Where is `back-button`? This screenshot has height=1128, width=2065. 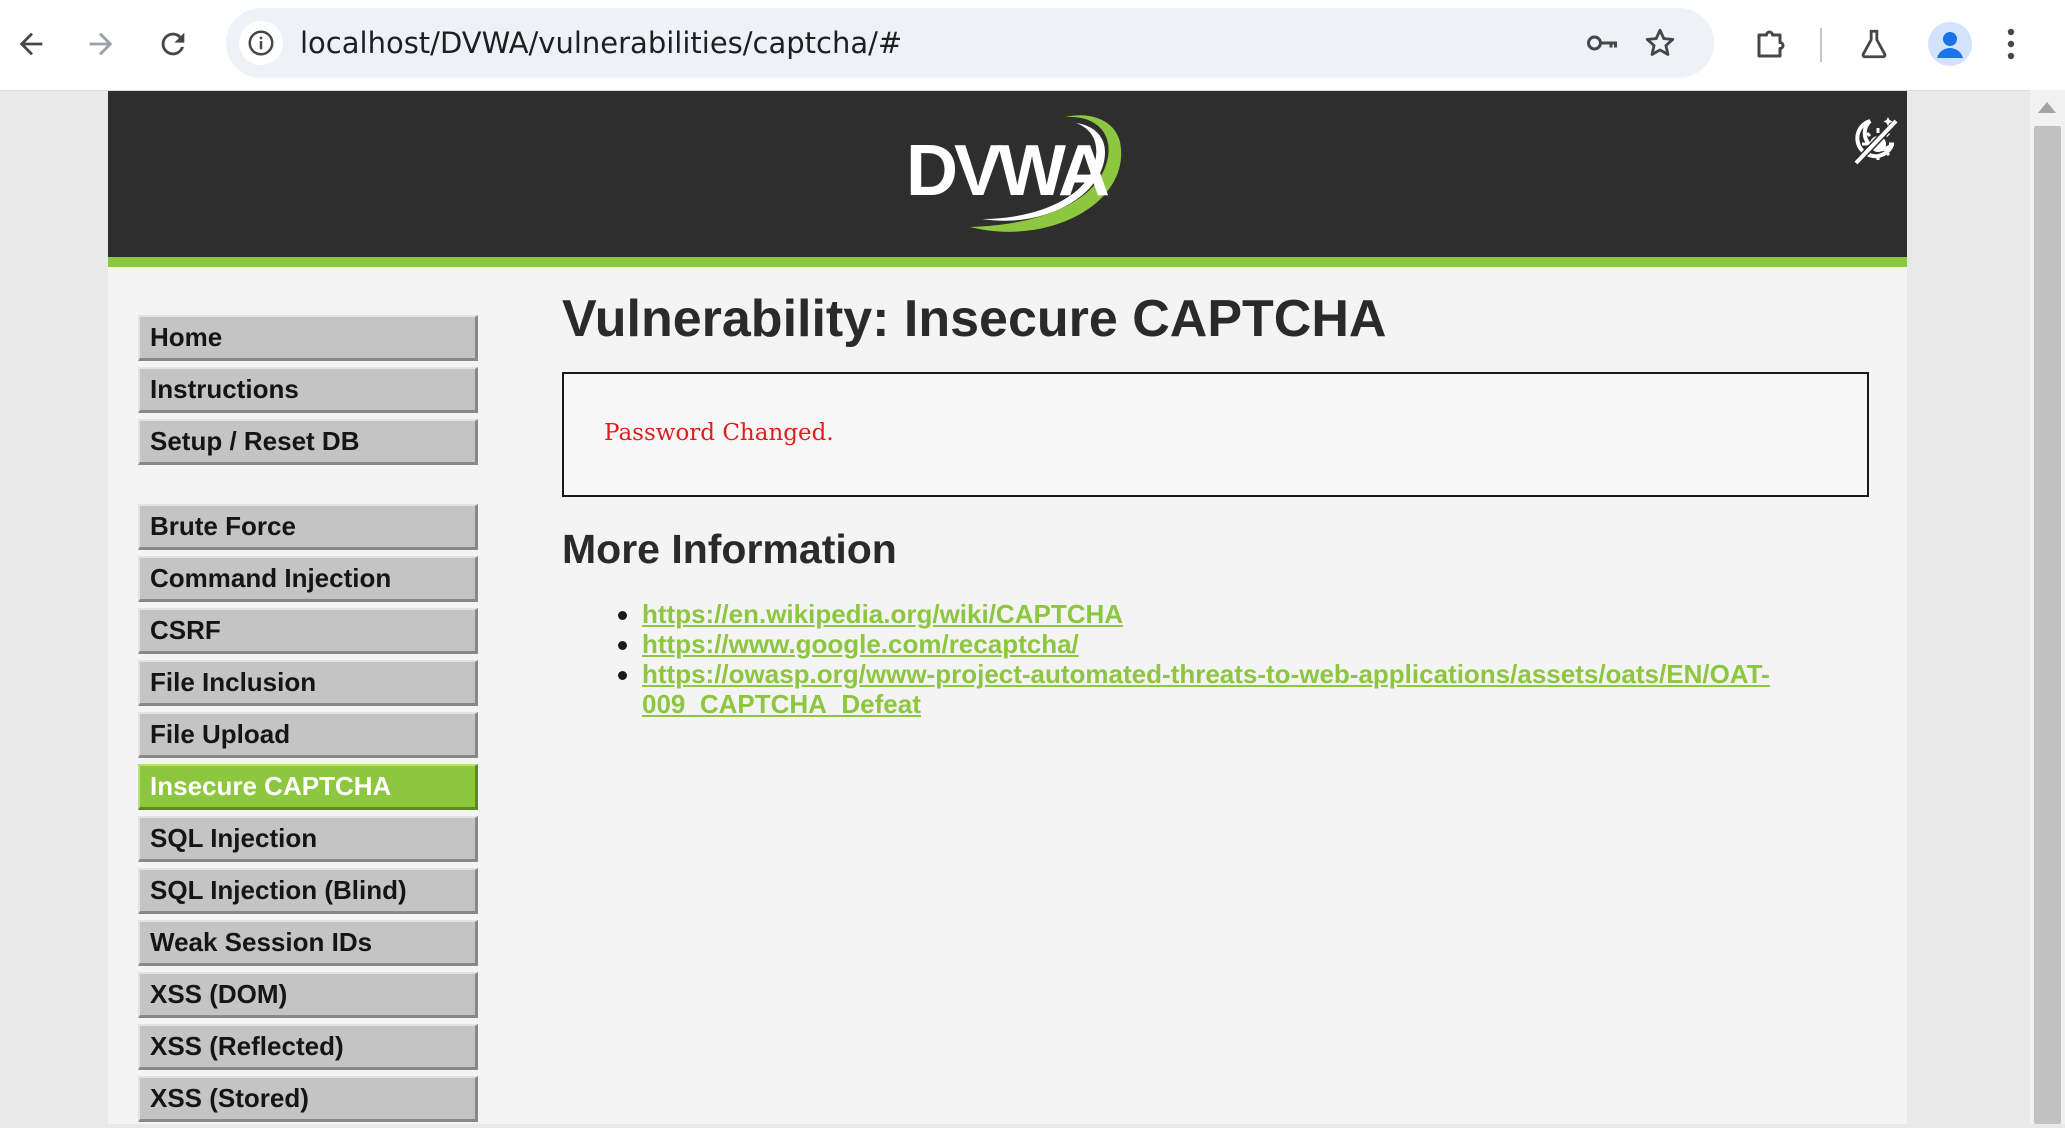 back-button is located at coordinates (31, 44).